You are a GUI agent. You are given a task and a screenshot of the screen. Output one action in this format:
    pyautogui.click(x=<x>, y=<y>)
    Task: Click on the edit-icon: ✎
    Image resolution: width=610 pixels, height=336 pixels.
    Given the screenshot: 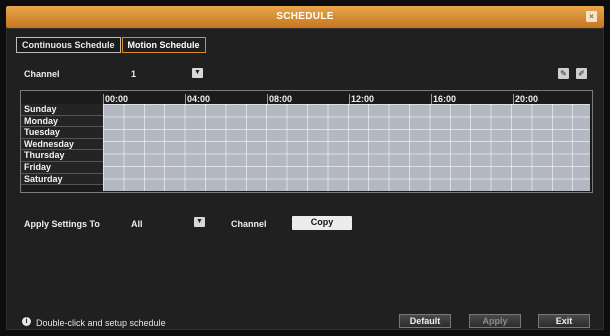 What is the action you would take?
    pyautogui.click(x=563, y=73)
    